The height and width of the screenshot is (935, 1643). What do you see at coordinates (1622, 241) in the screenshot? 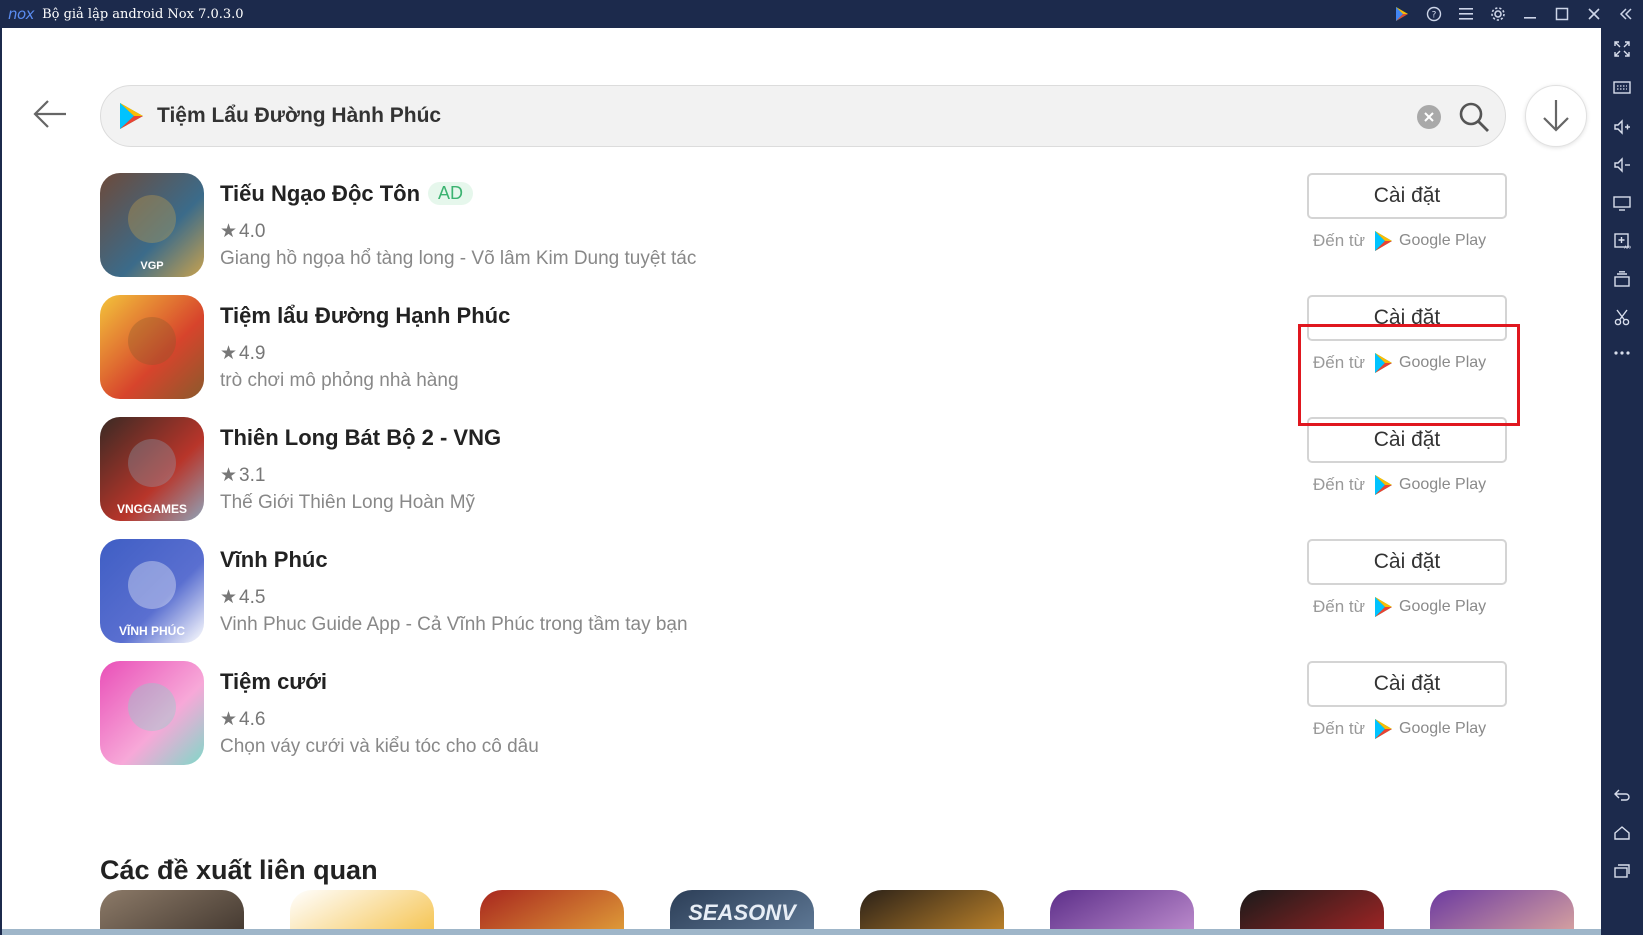
I see `apk-install-icon: APK` at bounding box center [1622, 241].